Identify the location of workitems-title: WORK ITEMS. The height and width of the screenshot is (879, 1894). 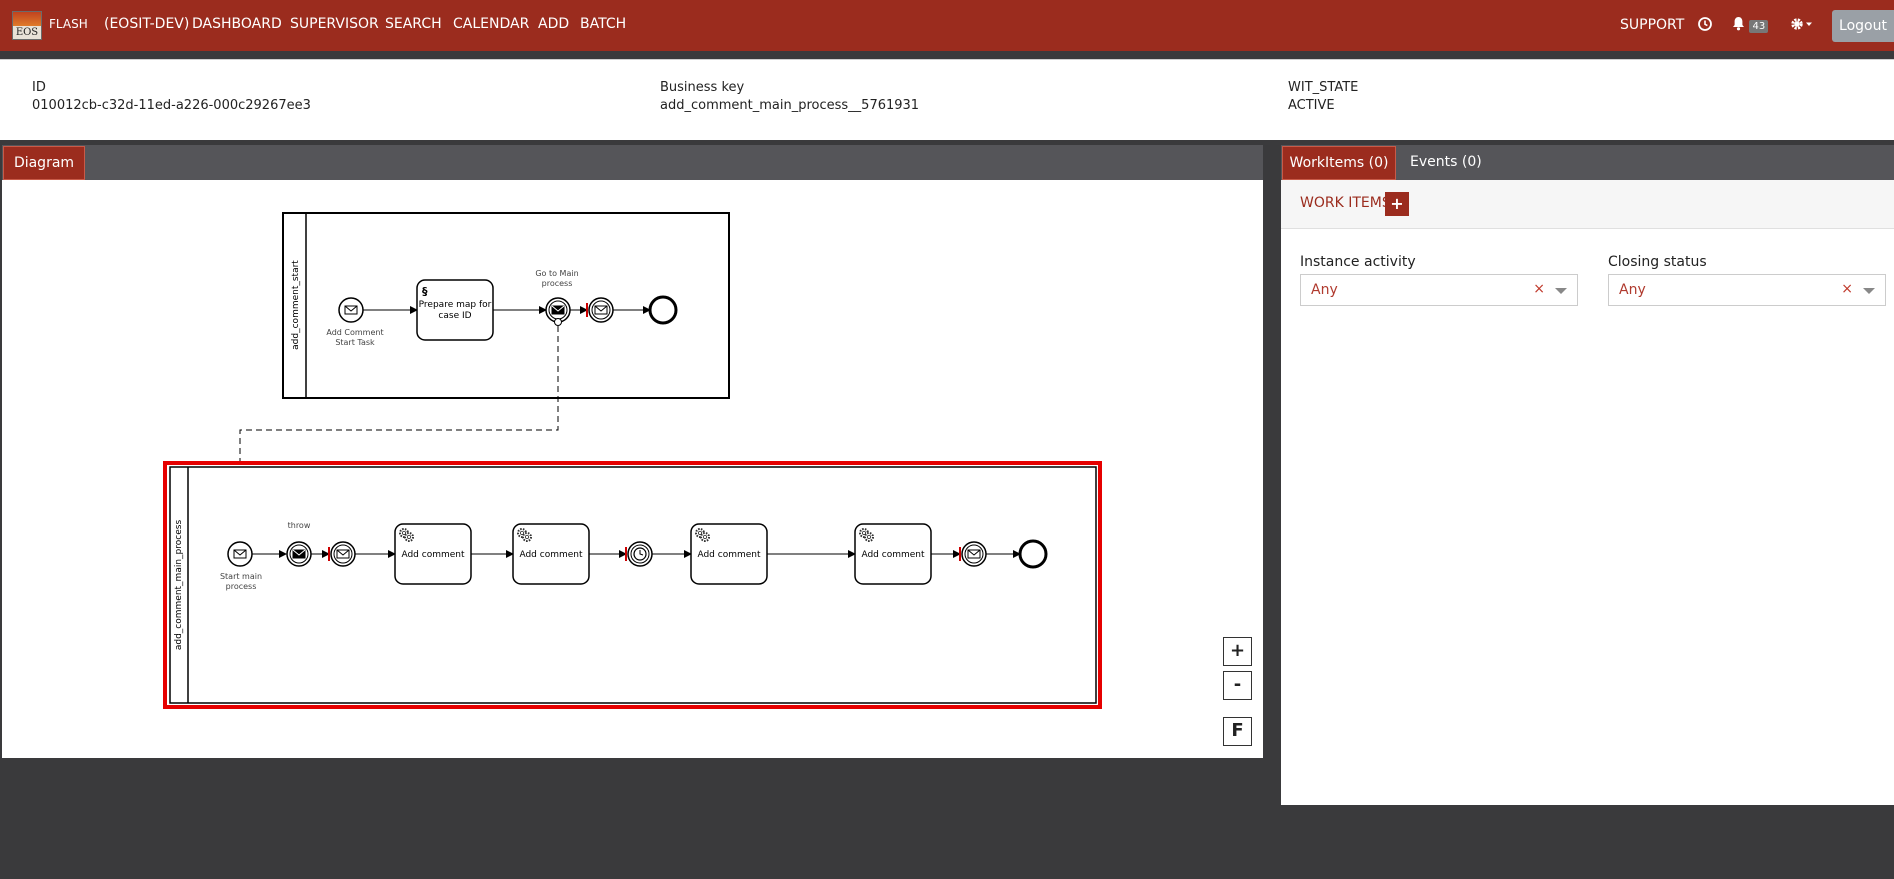
(1345, 203).